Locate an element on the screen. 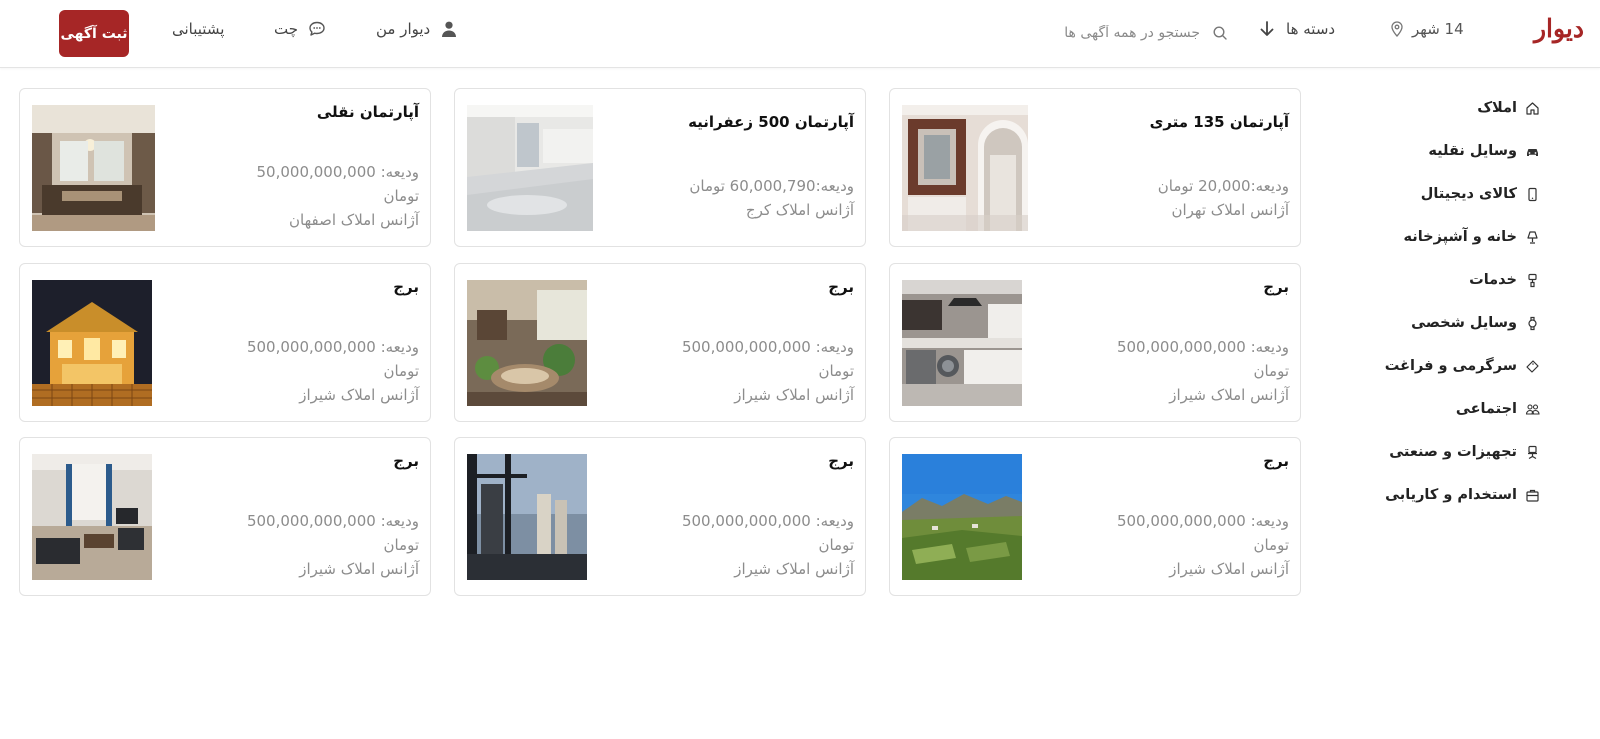 The image size is (1600, 739). sidebar-item-label: تجهیزات و صنعتی is located at coordinates (1453, 452).